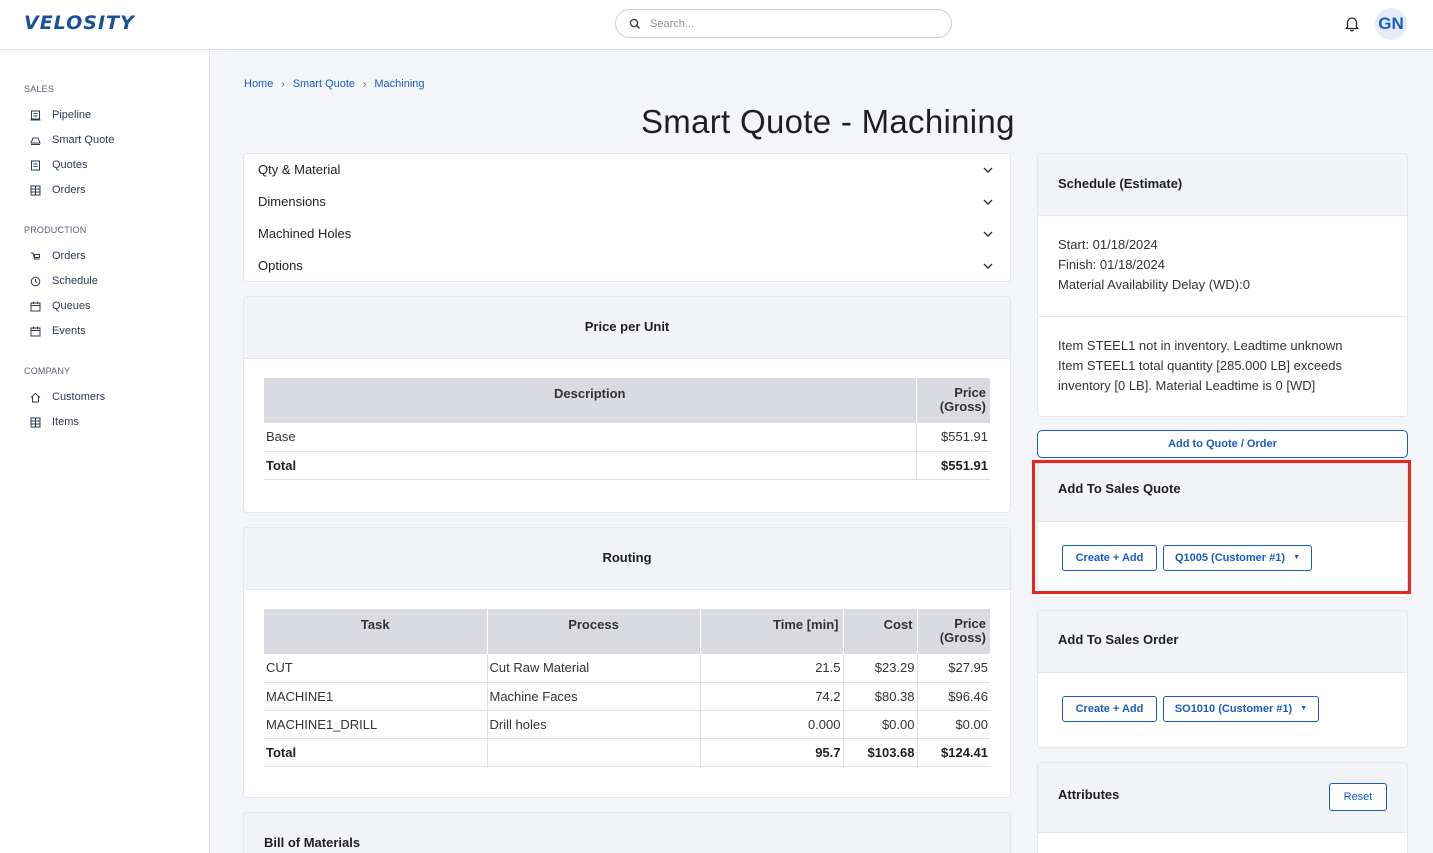 This screenshot has width=1433, height=853. Describe the element at coordinates (399, 84) in the screenshot. I see `breadcrumb-machining: Machining` at that location.